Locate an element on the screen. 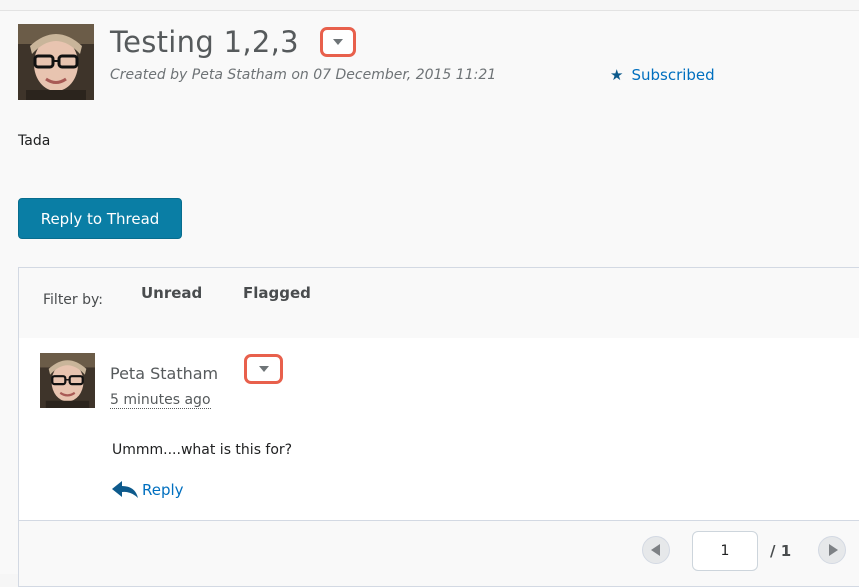  reply-to-thread-button: Reply to Thread is located at coordinates (100, 218).